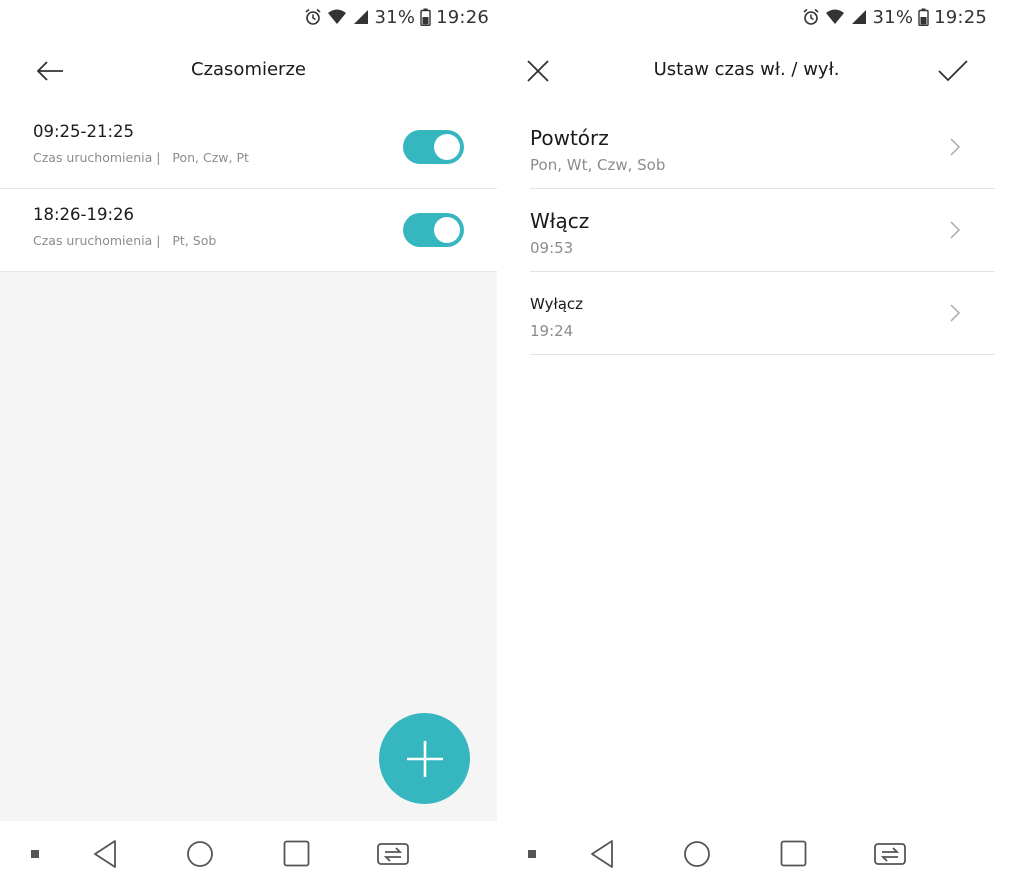 This screenshot has height=885, width=1024. Describe the element at coordinates (598, 165) in the screenshot. I see `setting-value: Pon, Wt, Czw, Sob` at that location.